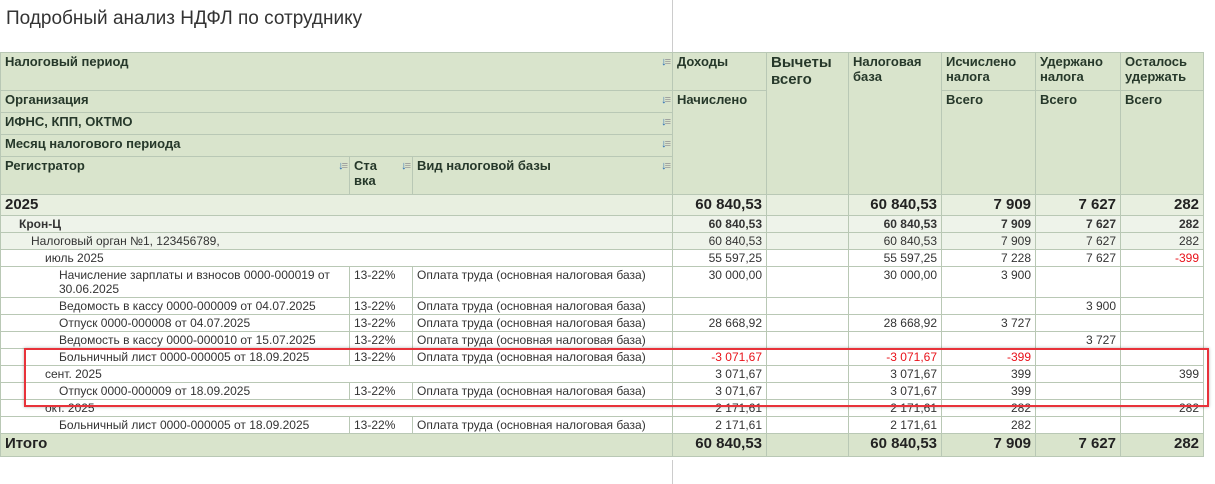  What do you see at coordinates (1078, 142) in the screenshot?
I see `header-withheld-total: Всего` at bounding box center [1078, 142].